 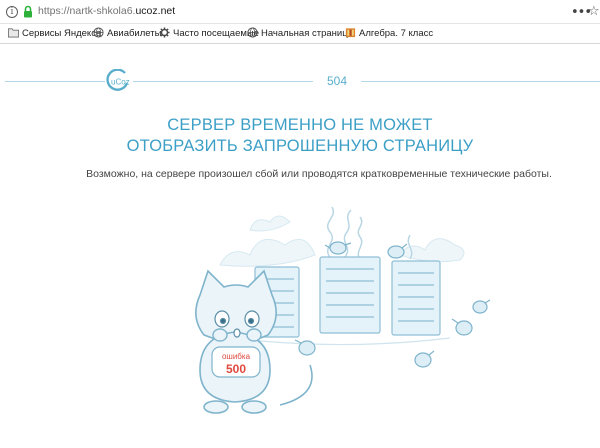 What do you see at coordinates (300, 146) in the screenshot?
I see `error-title-line2: ОТОБРАЗИТЬ ЗАПРОШЕННУЮ СТРАНИЦУ` at bounding box center [300, 146].